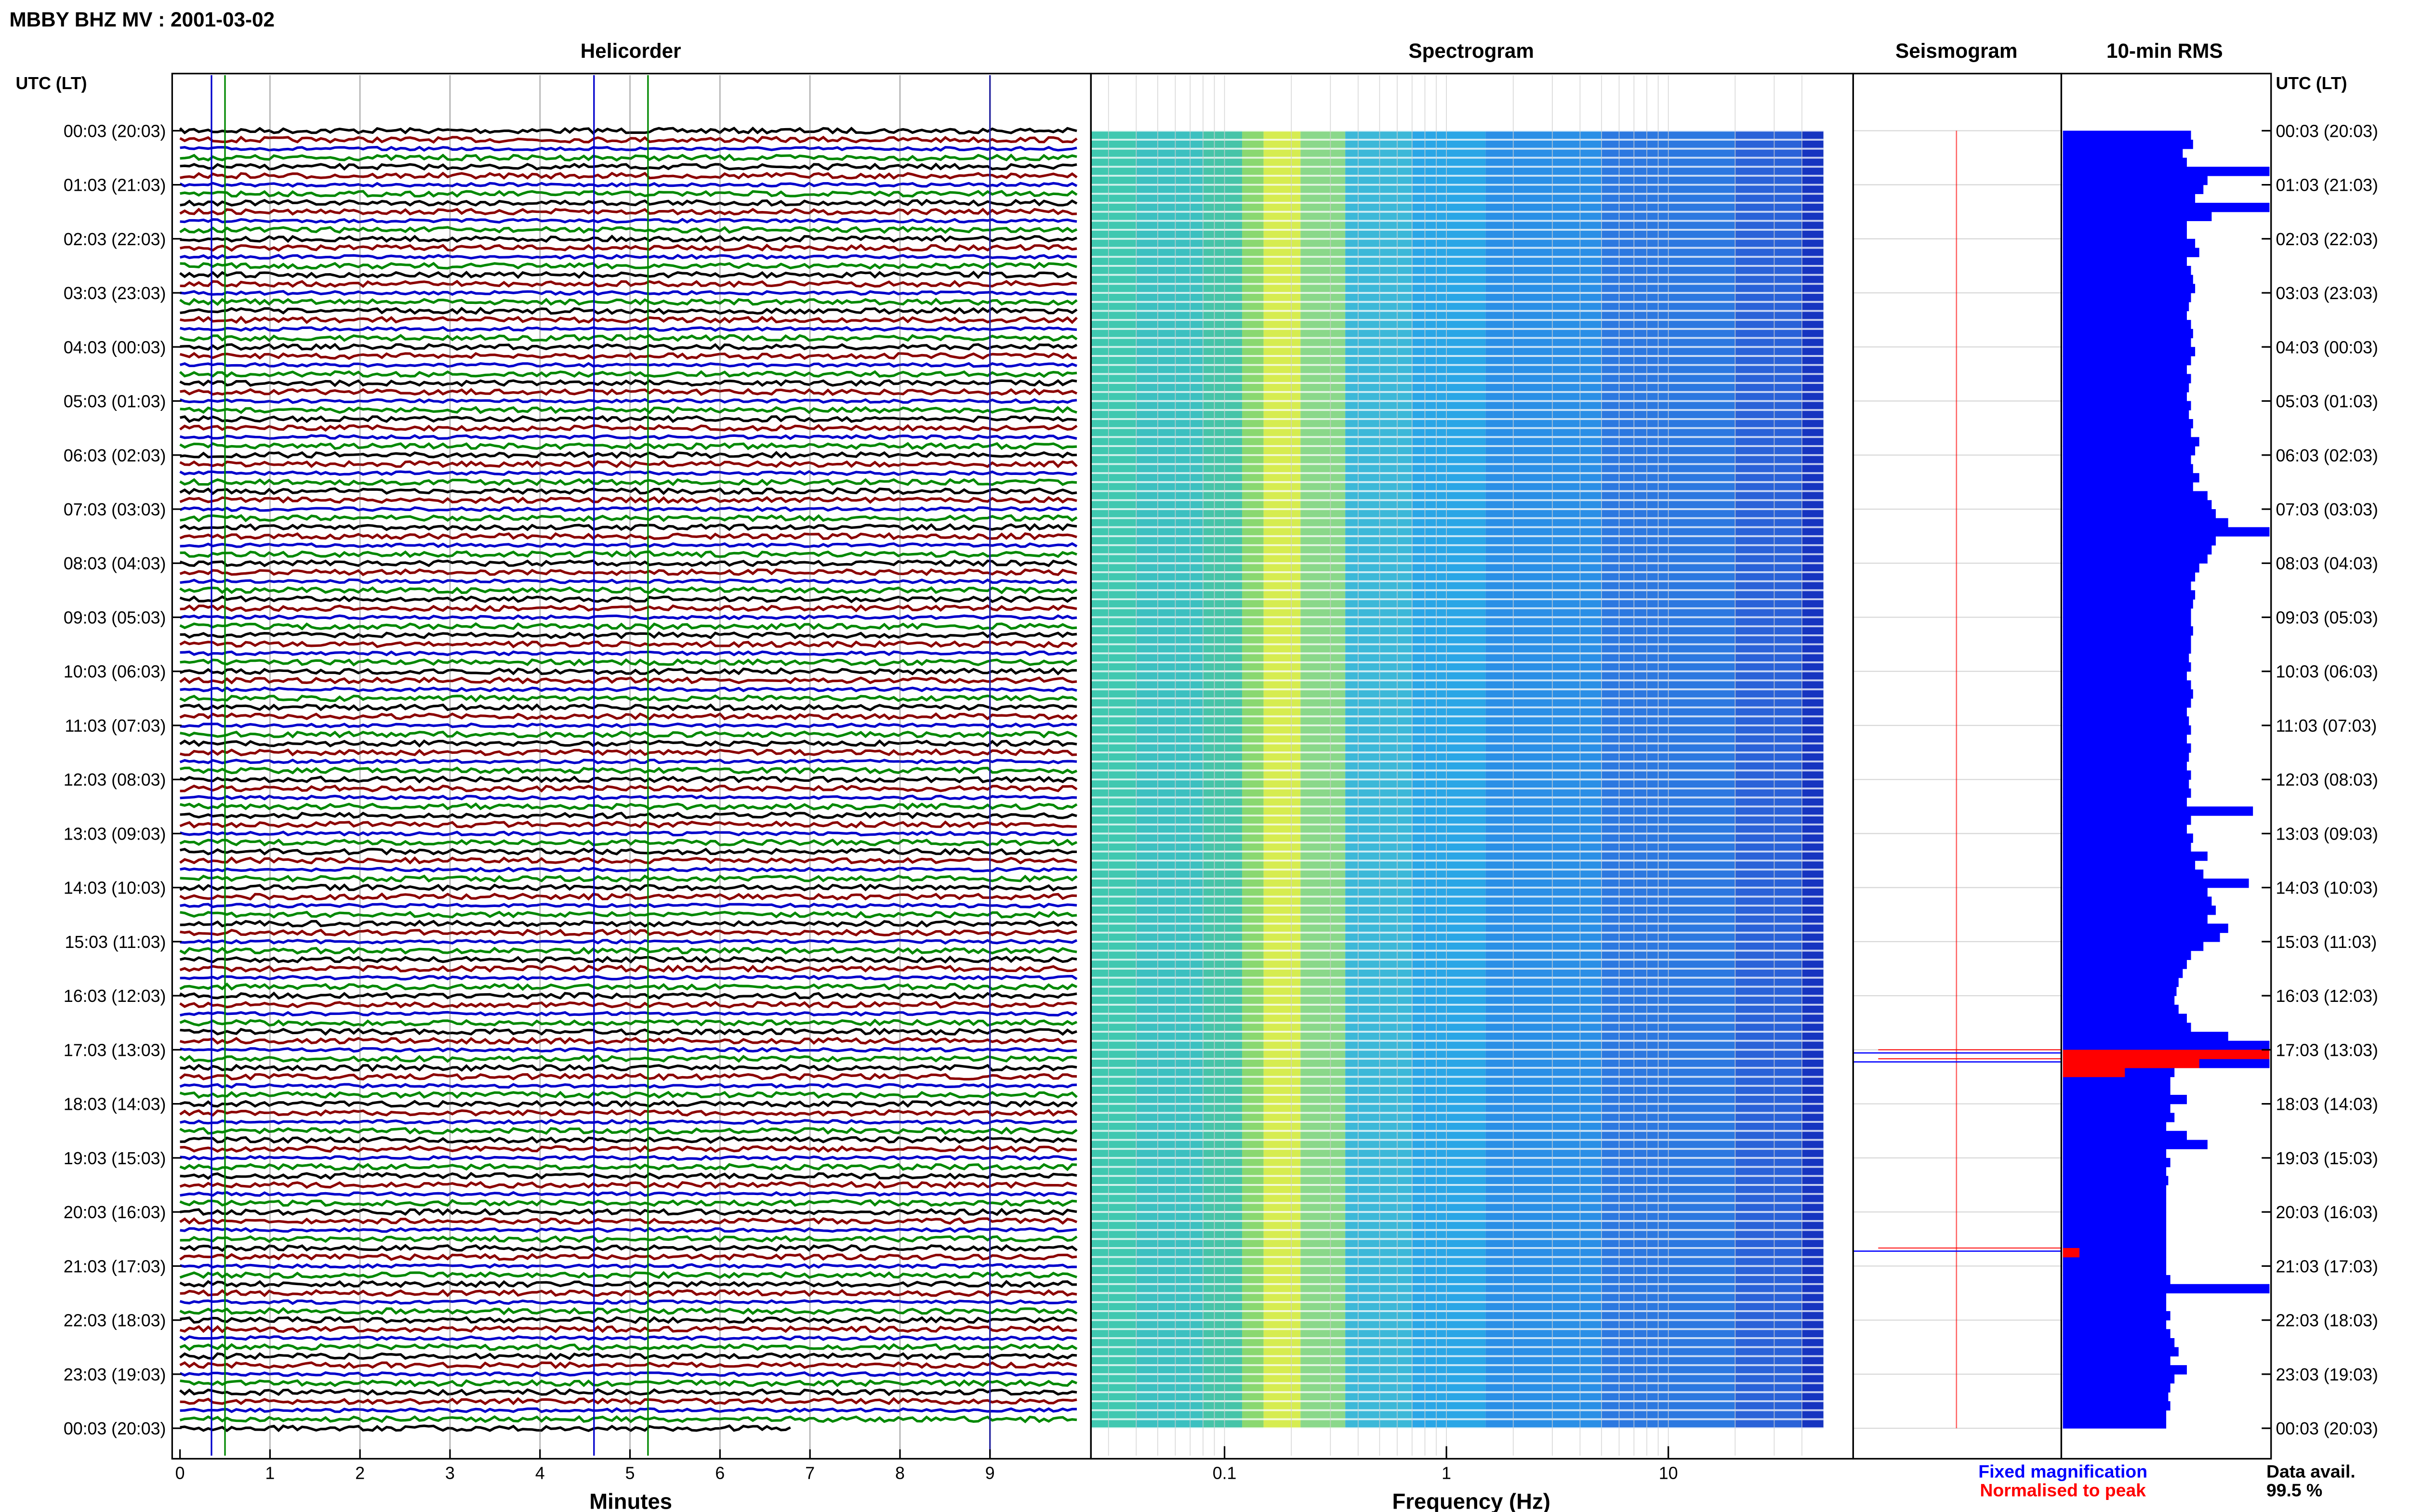 The height and width of the screenshot is (1512, 2409). I want to click on row-label-left: 13:03 (09:03), so click(115, 833).